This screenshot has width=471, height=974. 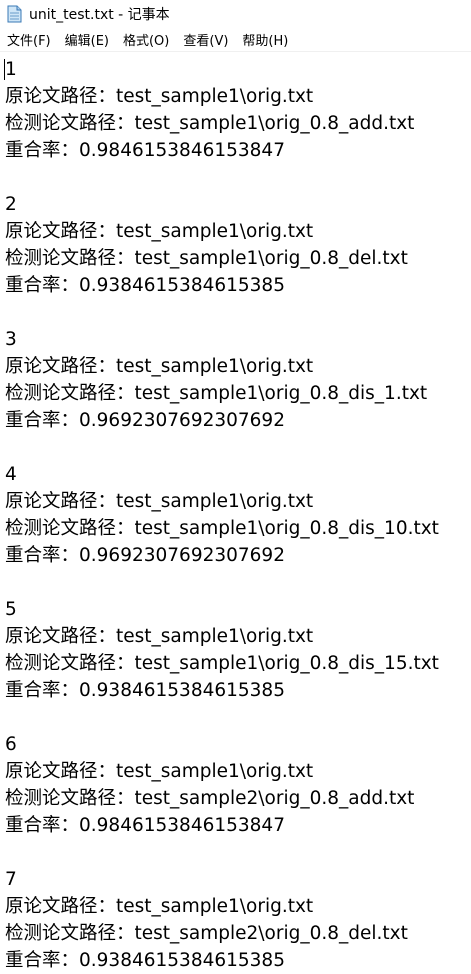 I want to click on text-line: 检测论文路径：test_sample1\orig_0.8_dis_1.txt, so click(x=216, y=393).